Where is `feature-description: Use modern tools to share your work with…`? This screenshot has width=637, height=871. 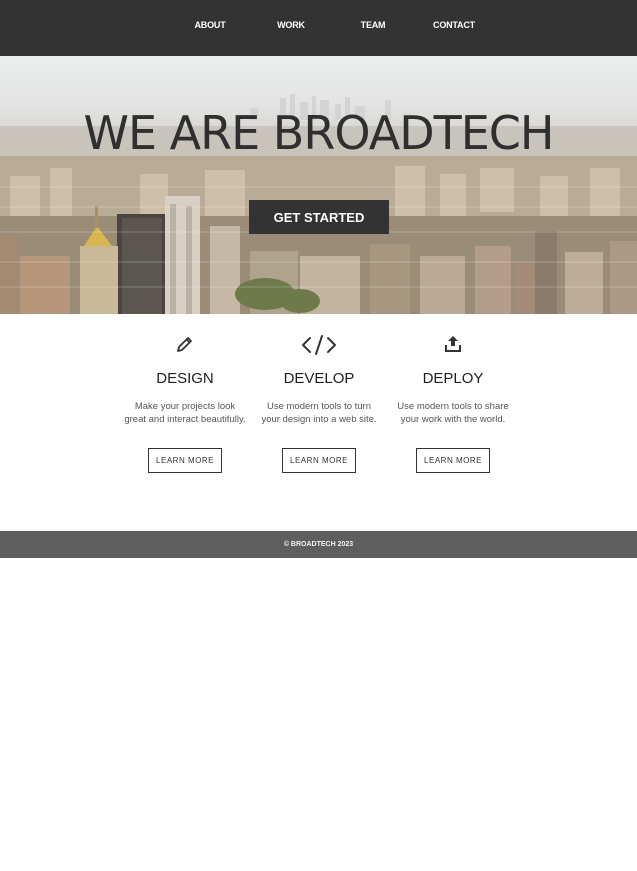
feature-description: Use modern tools to share your work with… is located at coordinates (453, 413).